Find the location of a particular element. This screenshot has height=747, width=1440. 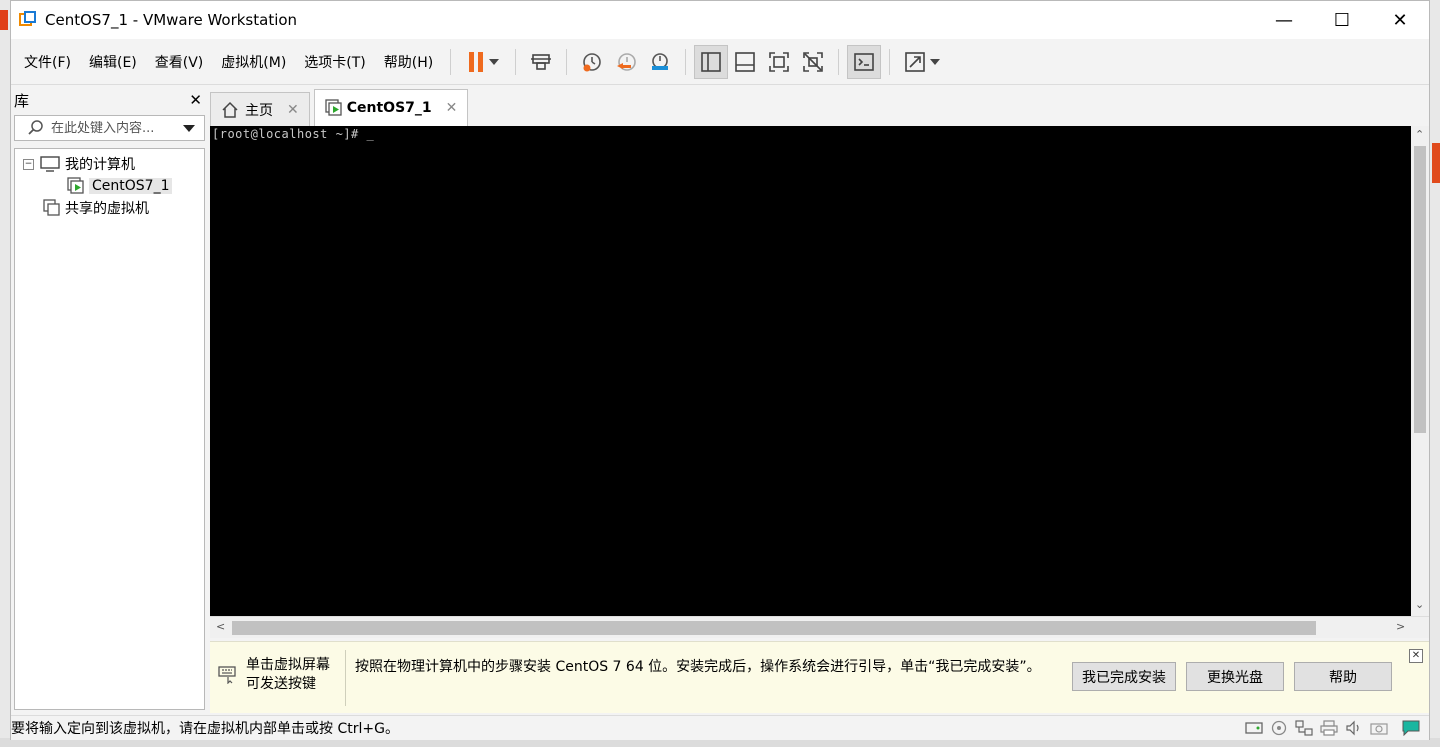

menu-toolbar: 文件(F) 编辑(E) 查看(V) 虚拟机(M) 选项卡(T) 帮助(H) is located at coordinates (720, 62).